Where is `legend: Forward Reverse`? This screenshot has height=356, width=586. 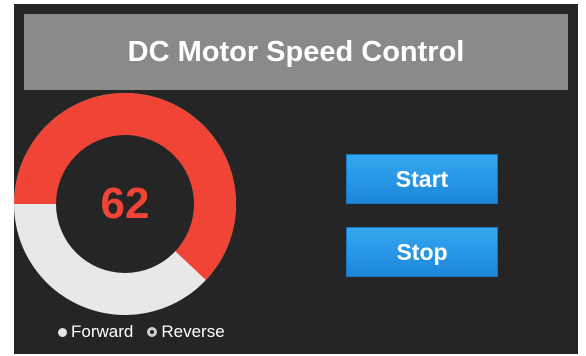 legend: Forward Reverse is located at coordinates (141, 332).